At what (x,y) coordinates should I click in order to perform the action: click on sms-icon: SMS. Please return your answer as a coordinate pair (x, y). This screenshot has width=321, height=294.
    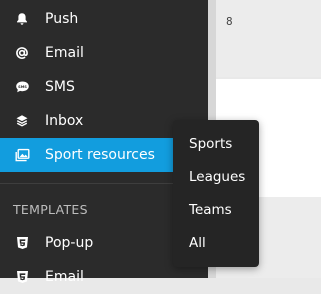
    Looking at the image, I should click on (22, 87).